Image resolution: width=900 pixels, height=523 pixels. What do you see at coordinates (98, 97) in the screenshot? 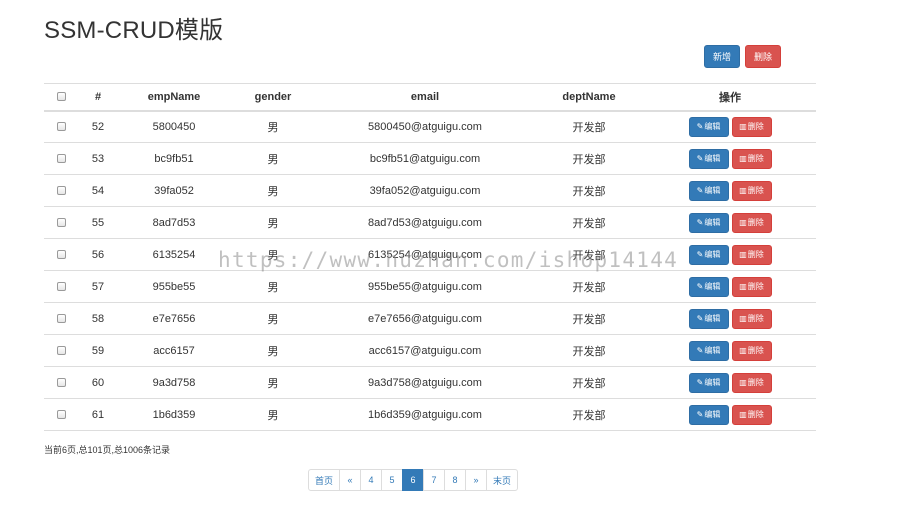
I see `header-id: #` at bounding box center [98, 97].